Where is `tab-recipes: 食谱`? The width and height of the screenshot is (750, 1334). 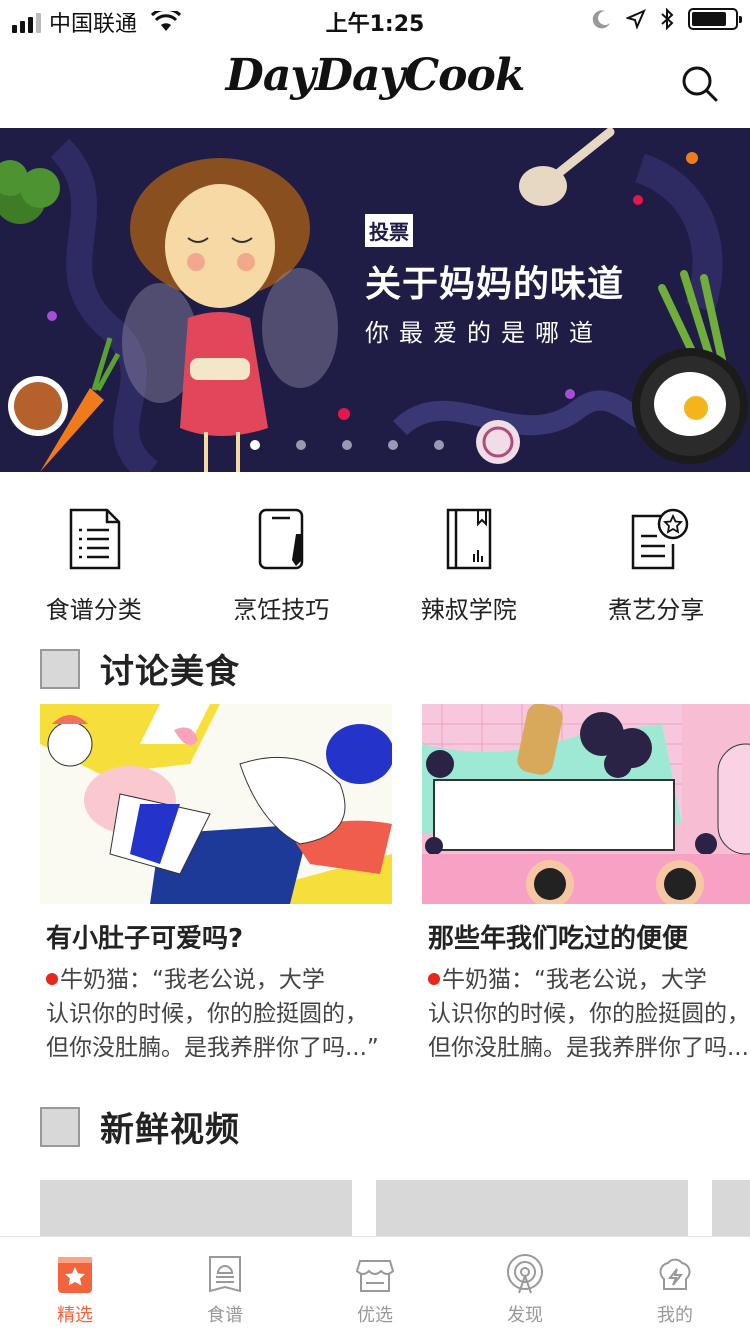 tab-recipes: 食谱 is located at coordinates (225, 1285).